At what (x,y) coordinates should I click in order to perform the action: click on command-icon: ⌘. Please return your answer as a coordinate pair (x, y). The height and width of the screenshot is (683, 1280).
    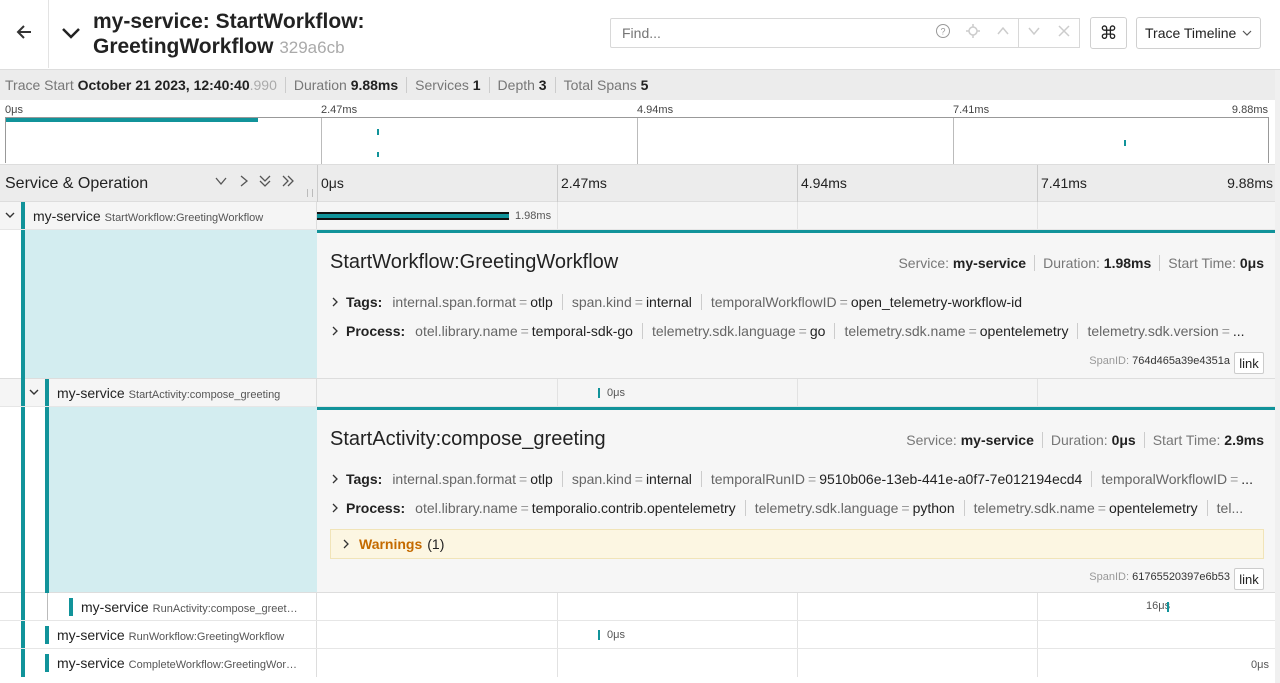
    Looking at the image, I should click on (1108, 32).